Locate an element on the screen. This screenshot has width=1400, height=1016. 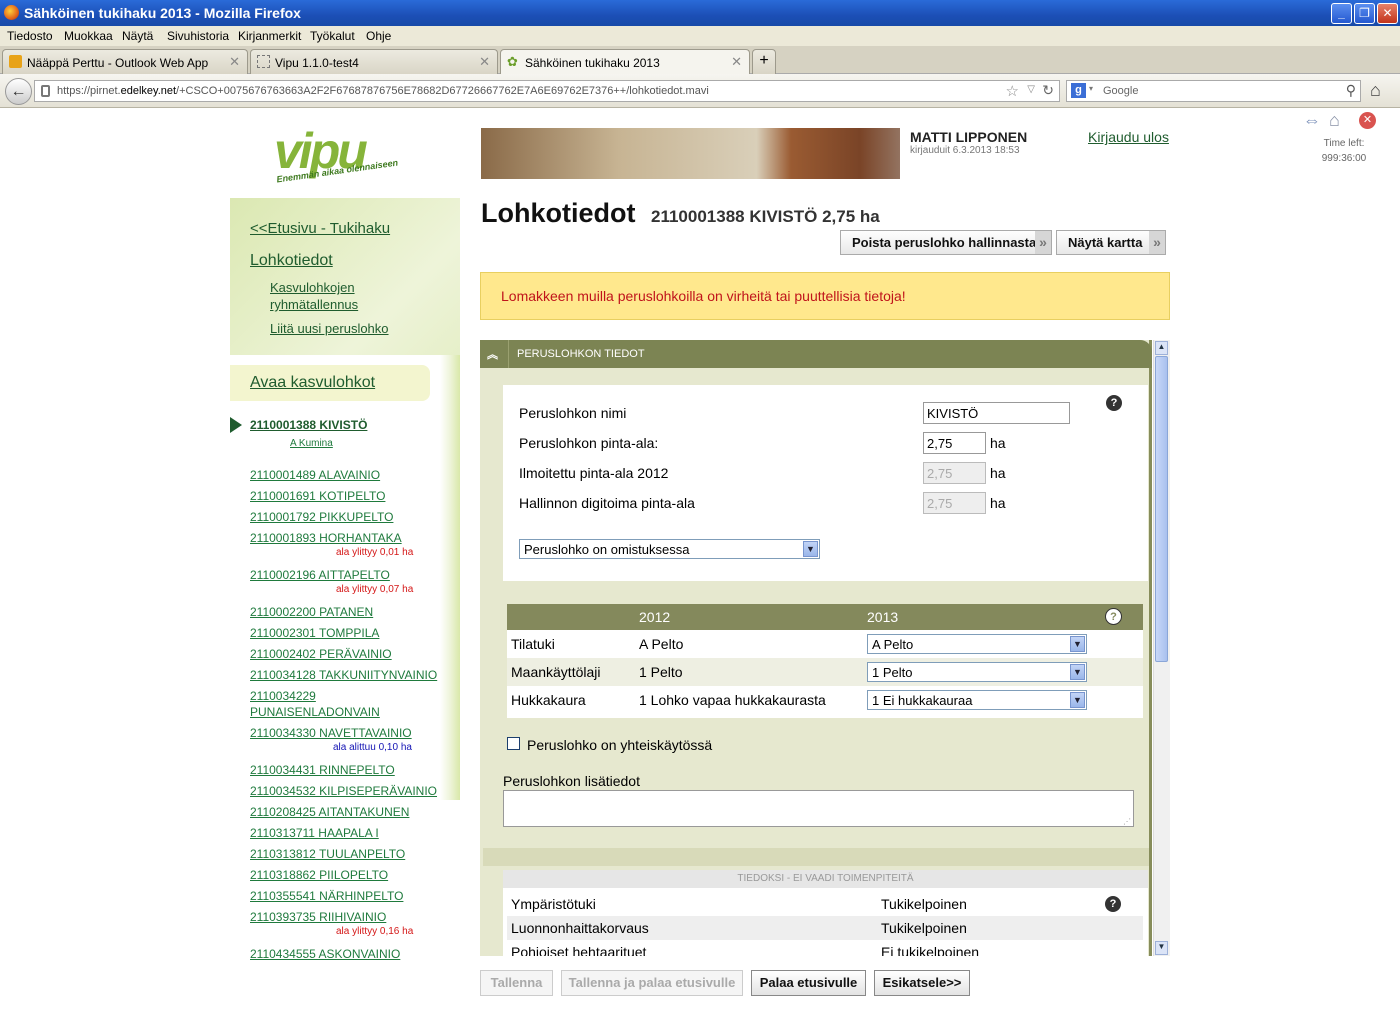
reload-icon: ↻ is located at coordinates (1048, 90).